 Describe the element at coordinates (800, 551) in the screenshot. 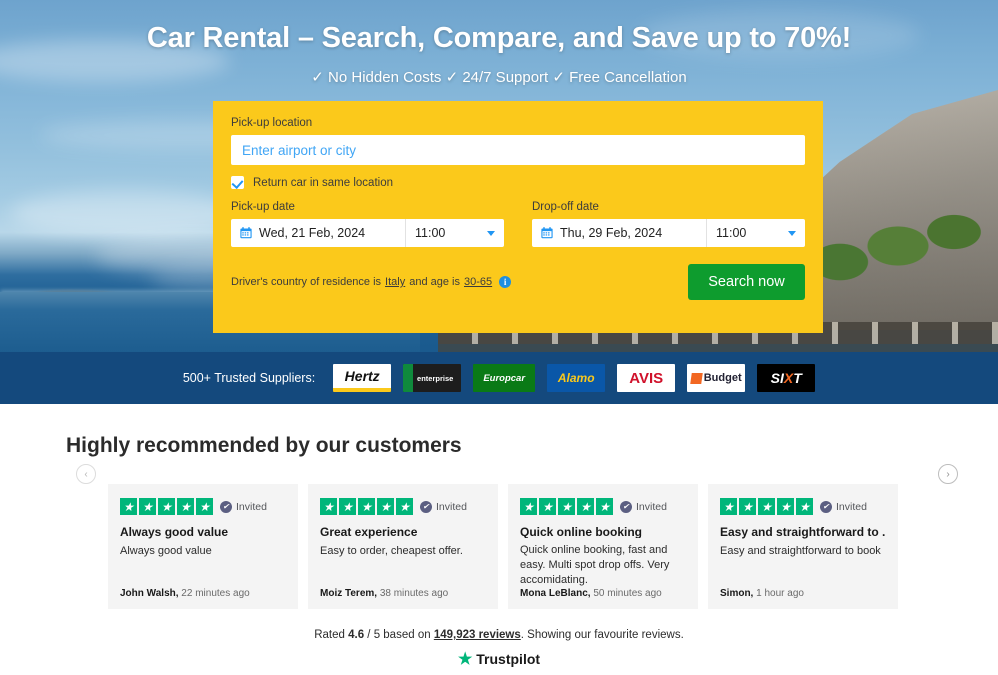

I see `review-body: Easy and straightforward to book` at that location.